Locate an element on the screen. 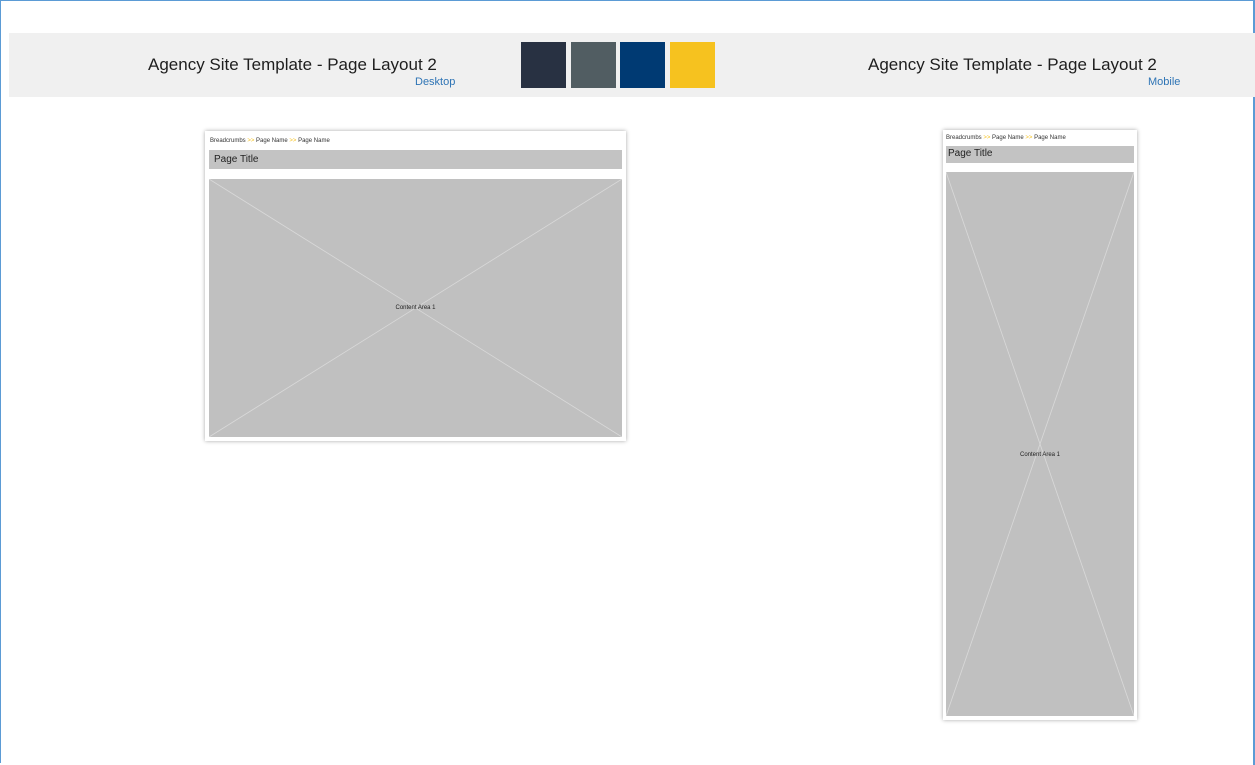 Image resolution: width=1255 pixels, height=765 pixels. desktop-breadcrumbs: Breadcrumbs >> Page Name >> Page Name is located at coordinates (270, 141).